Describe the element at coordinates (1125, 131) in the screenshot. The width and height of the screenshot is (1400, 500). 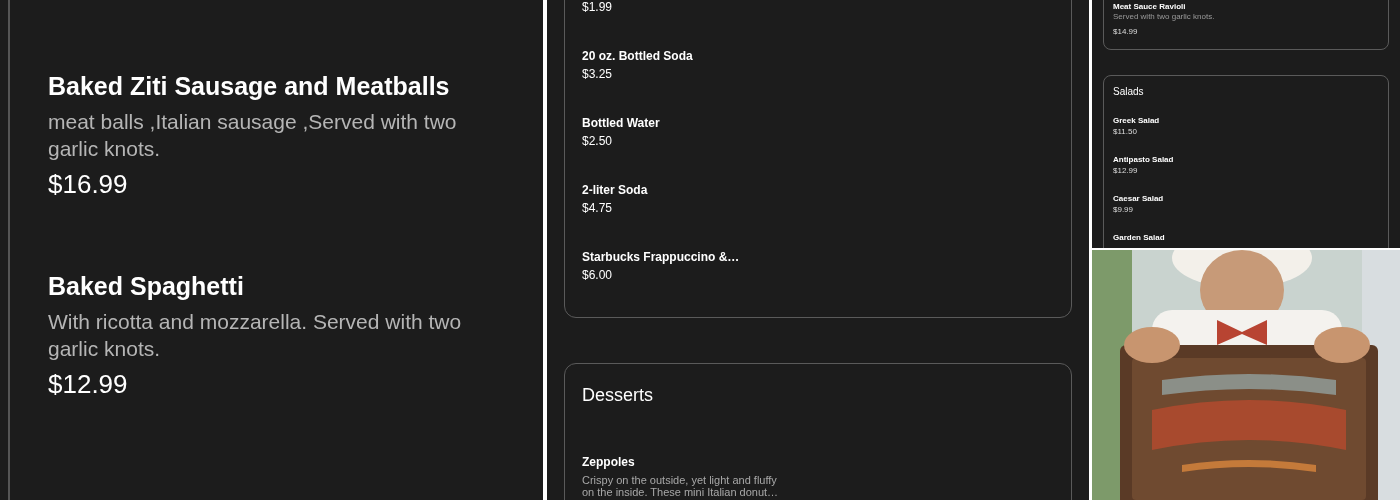
I see `item-price: $11.50` at that location.